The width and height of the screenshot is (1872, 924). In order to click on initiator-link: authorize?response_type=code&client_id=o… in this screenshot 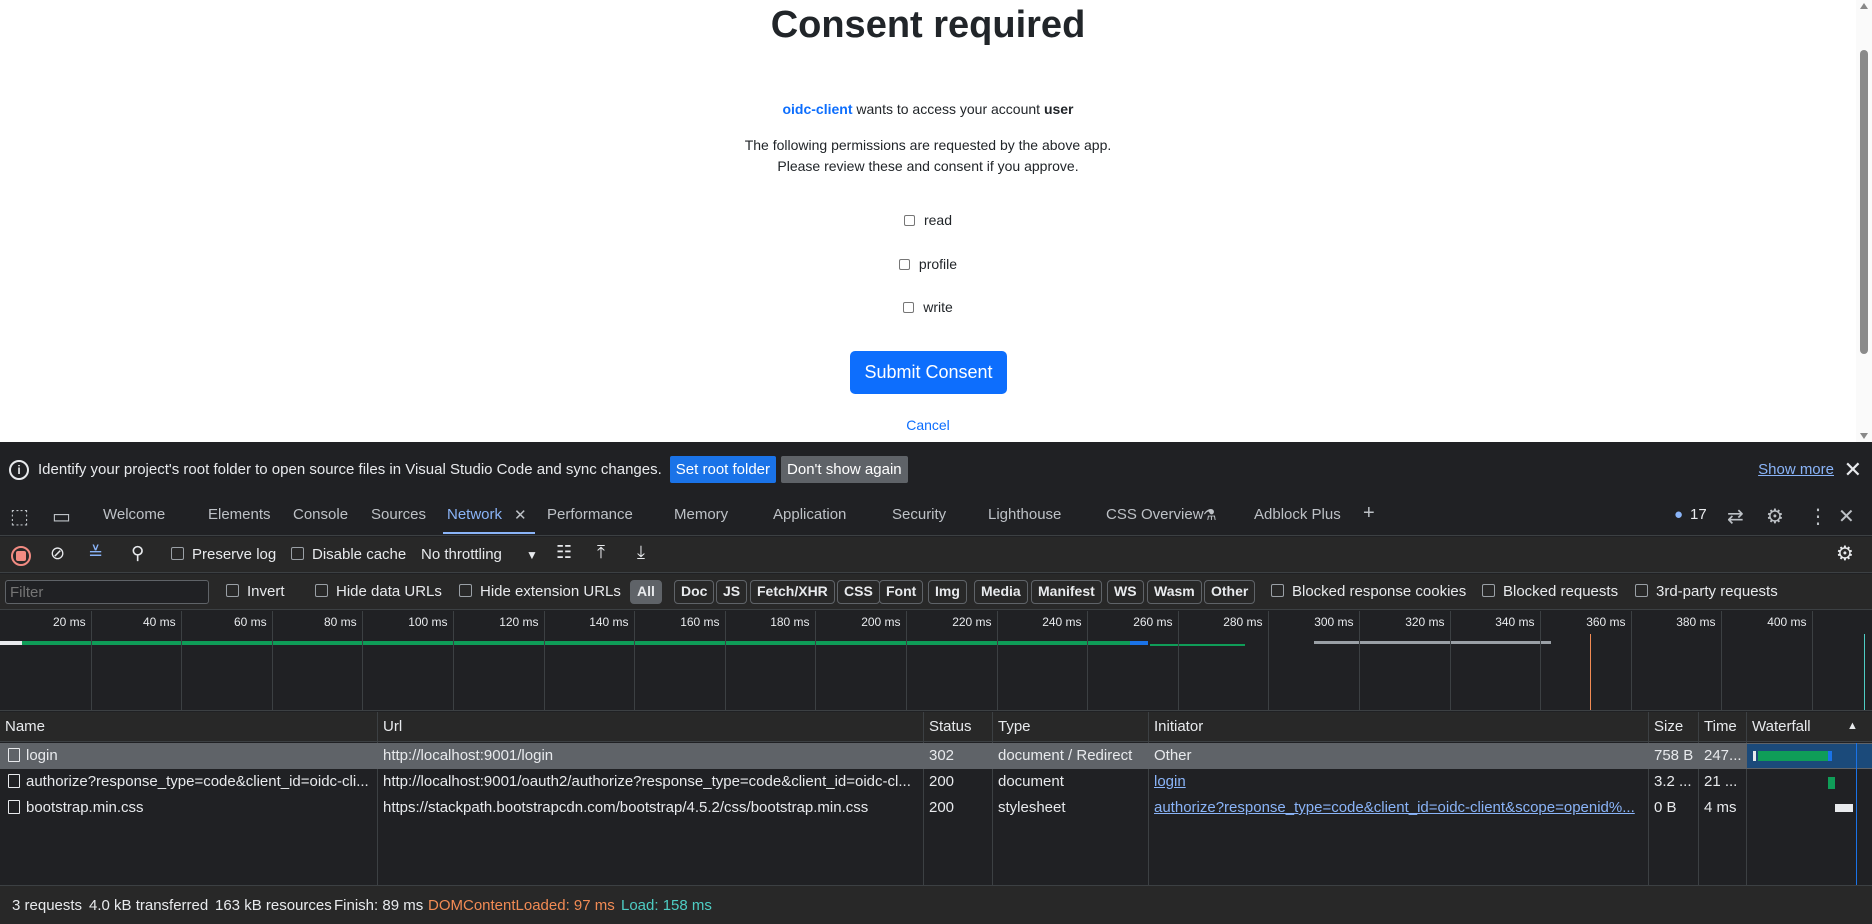, I will do `click(1394, 807)`.